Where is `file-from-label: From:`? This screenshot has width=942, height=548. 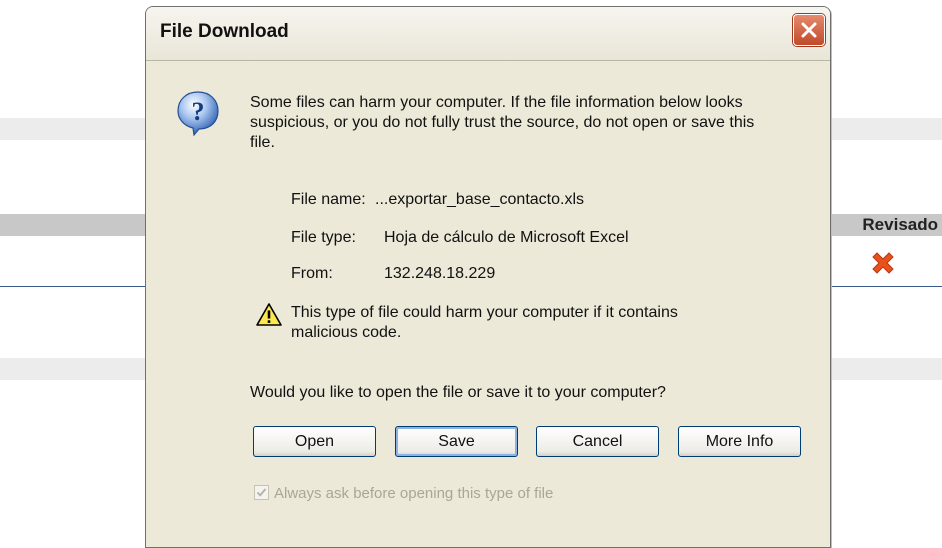
file-from-label: From: is located at coordinates (312, 273).